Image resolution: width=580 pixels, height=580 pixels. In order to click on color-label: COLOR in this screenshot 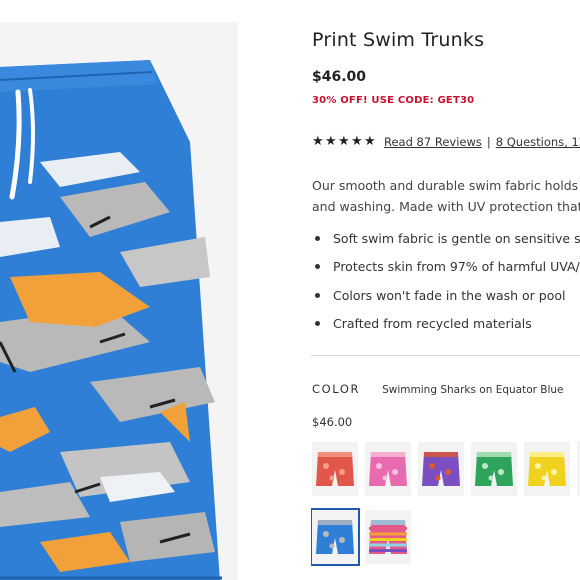, I will do `click(336, 389)`.